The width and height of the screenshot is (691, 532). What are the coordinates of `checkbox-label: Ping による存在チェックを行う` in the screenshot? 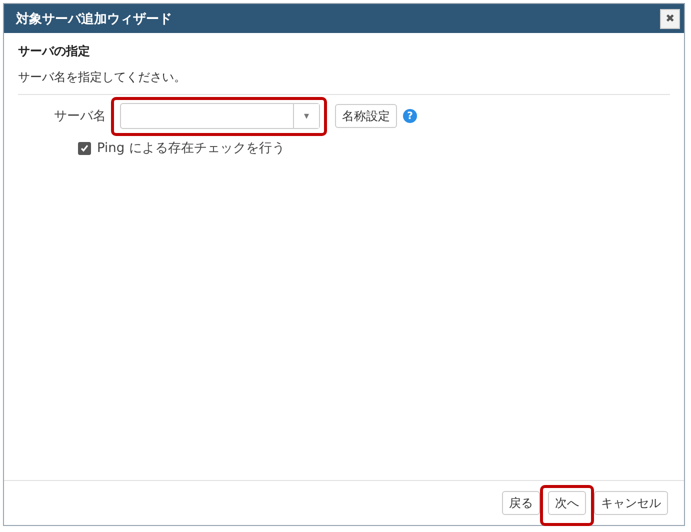 It's located at (191, 148).